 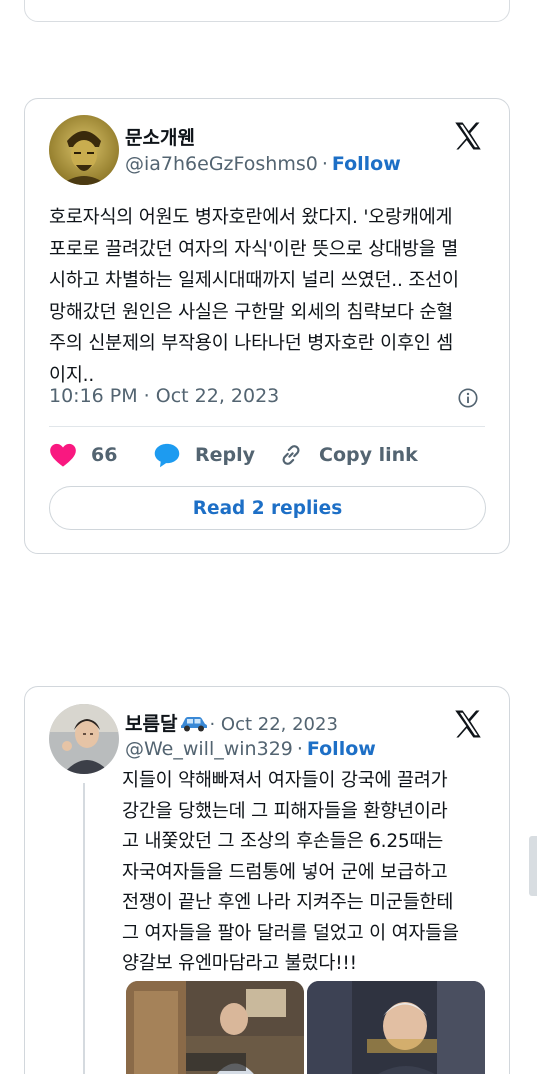 What do you see at coordinates (468, 398) in the screenshot?
I see `info-icon` at bounding box center [468, 398].